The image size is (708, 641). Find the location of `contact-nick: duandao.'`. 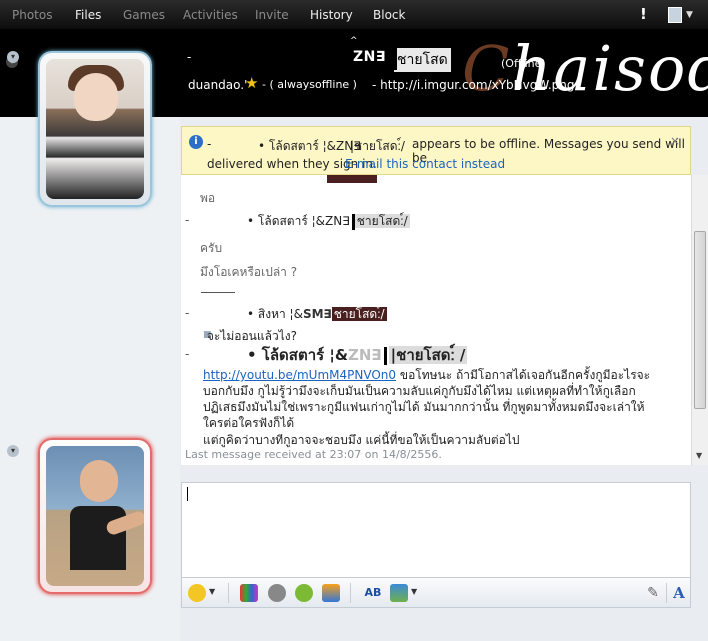

contact-nick: duandao.' is located at coordinates (218, 85).